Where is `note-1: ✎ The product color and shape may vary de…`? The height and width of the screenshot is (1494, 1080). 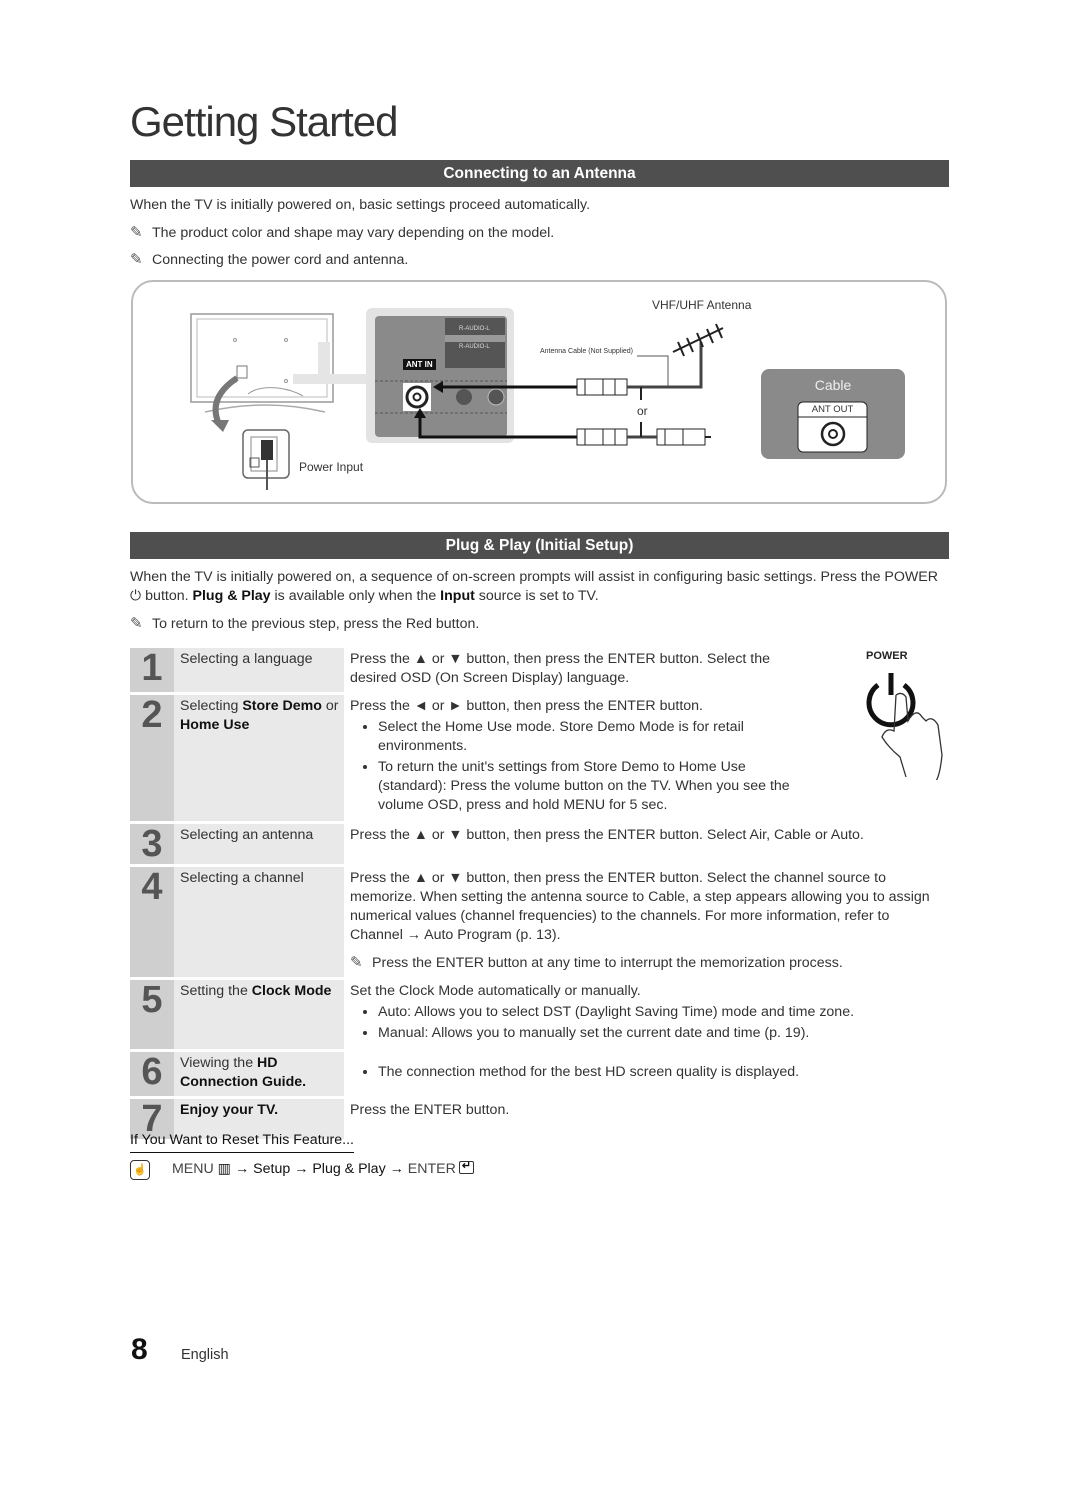
note-1: ✎ The product color and shape may vary de… is located at coordinates (342, 232).